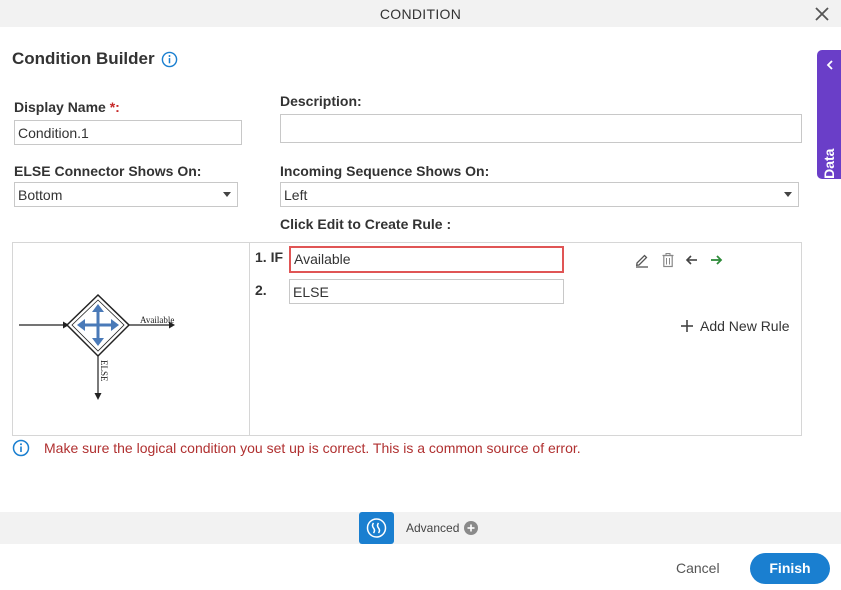 This screenshot has width=841, height=590. I want to click on incoming-sequence-label: Incoming Sequence Shows On:, so click(385, 171).